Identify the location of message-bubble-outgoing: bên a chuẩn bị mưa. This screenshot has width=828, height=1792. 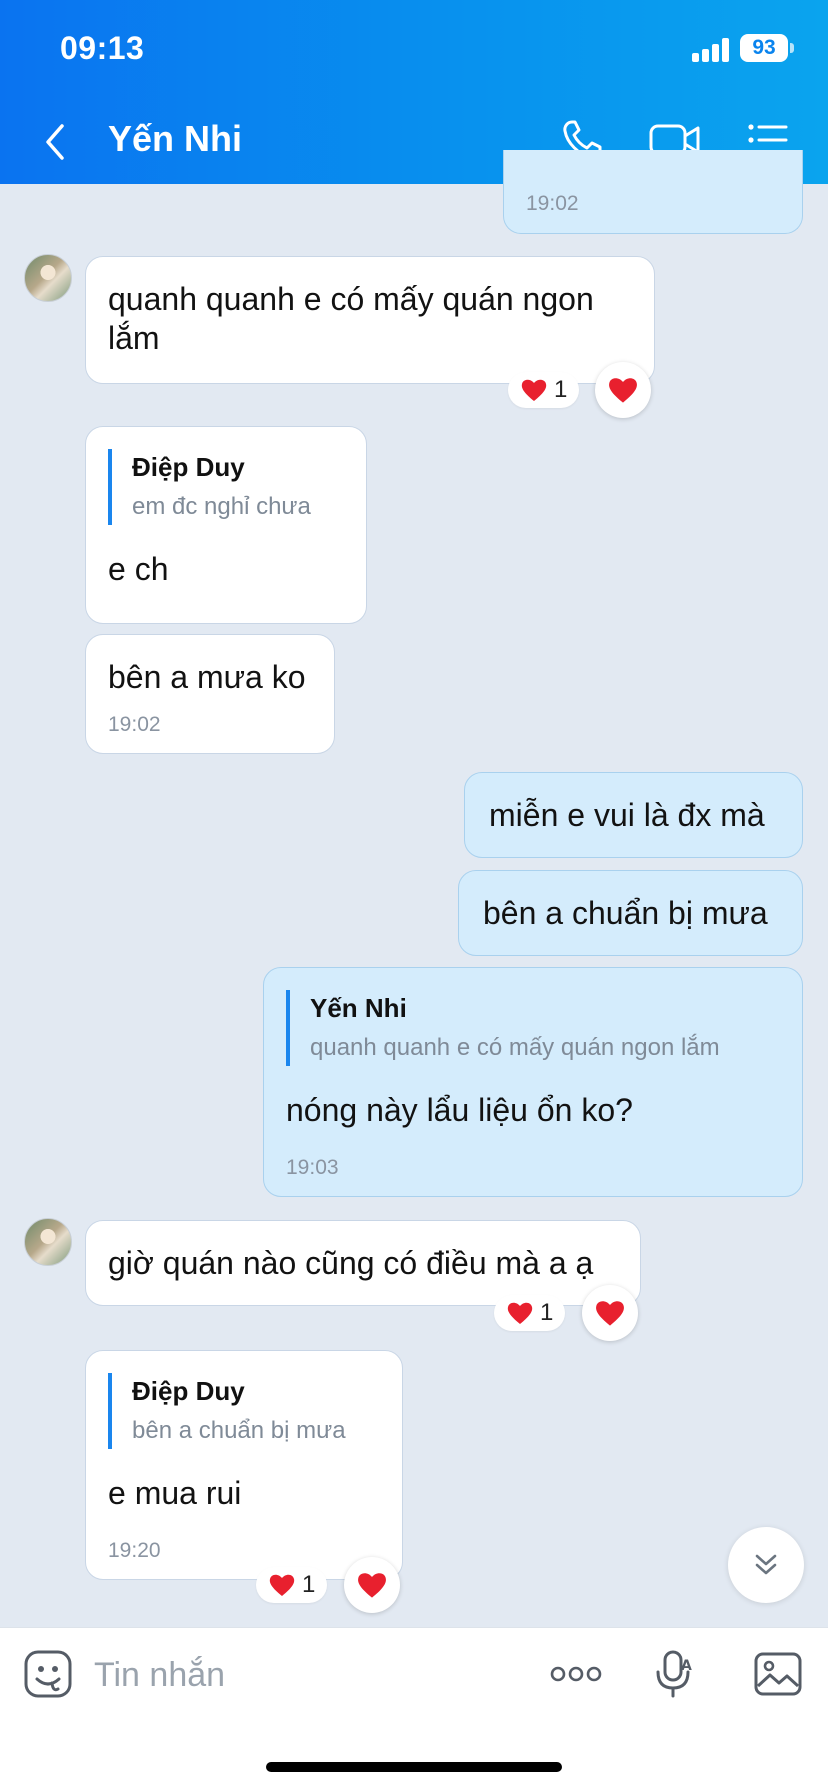
(630, 913).